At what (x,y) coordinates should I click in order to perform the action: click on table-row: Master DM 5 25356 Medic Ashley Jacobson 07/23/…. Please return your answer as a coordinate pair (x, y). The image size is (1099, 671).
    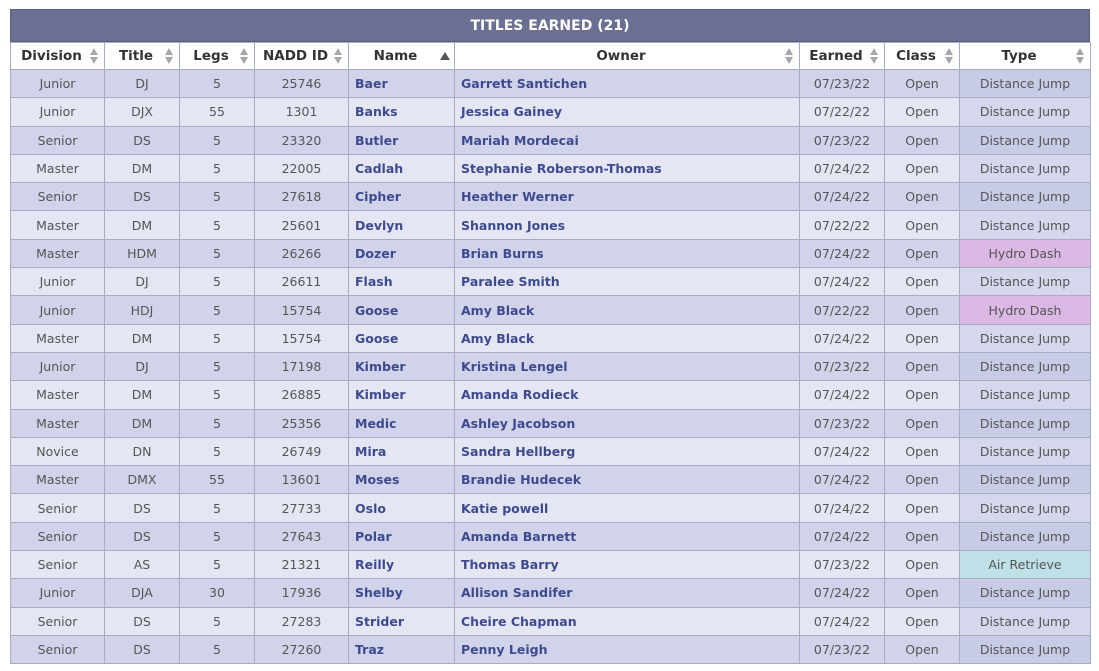
    Looking at the image, I should click on (550, 423).